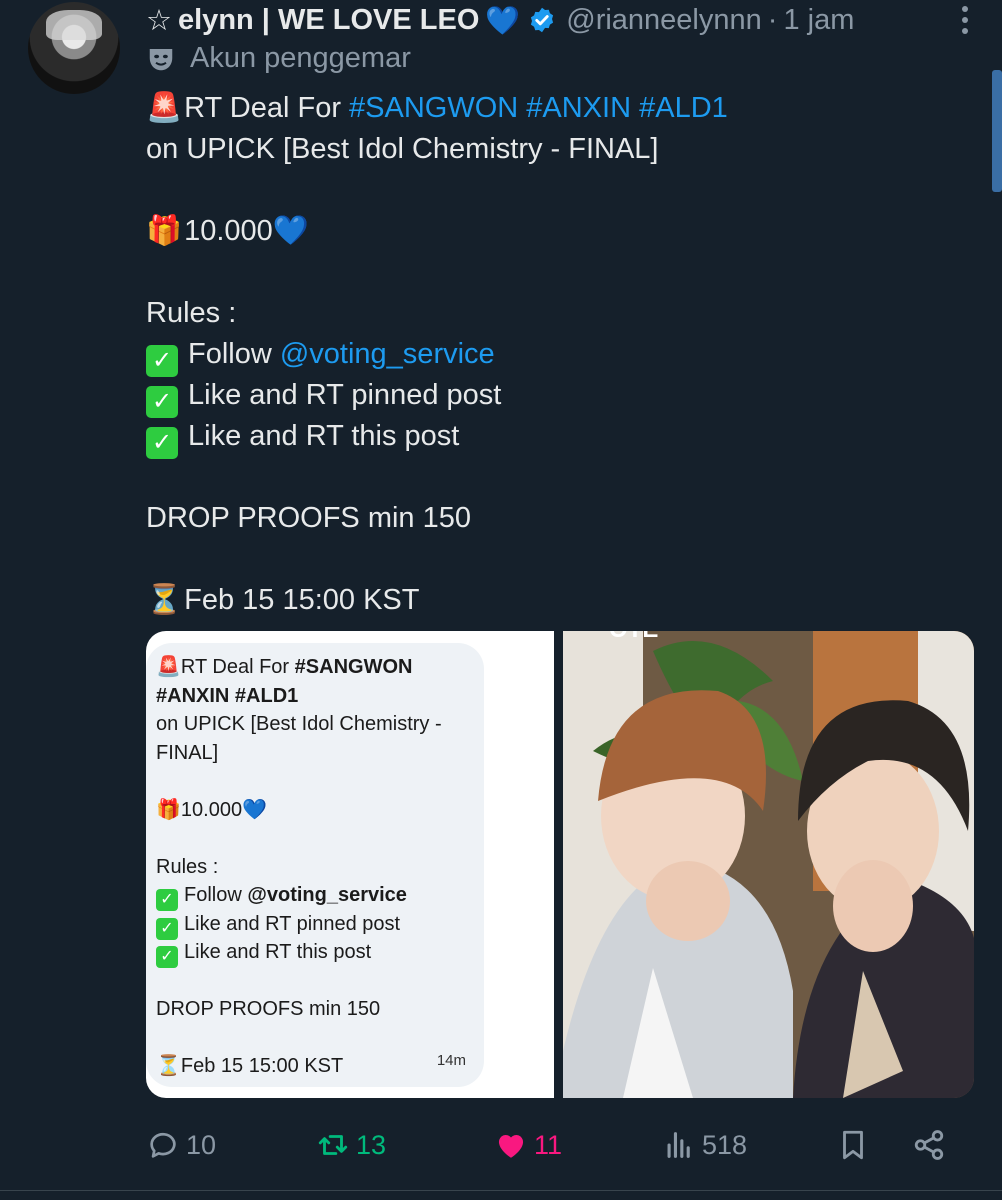 This screenshot has height=1200, width=1002. What do you see at coordinates (556, 437) in the screenshot?
I see `tweet-line: ✓ Like and RT this post` at bounding box center [556, 437].